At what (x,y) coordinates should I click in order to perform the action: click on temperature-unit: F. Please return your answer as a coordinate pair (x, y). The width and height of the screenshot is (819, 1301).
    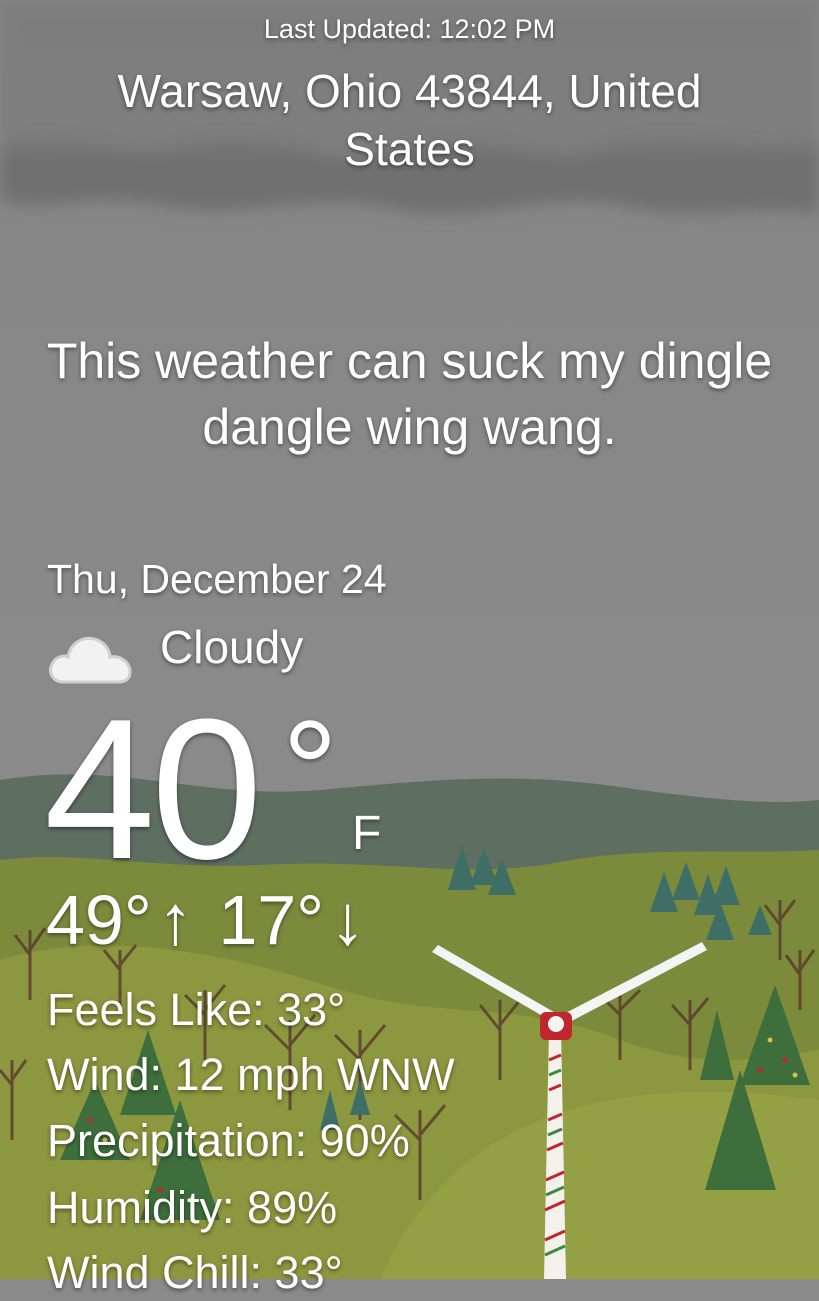
    Looking at the image, I should click on (367, 833).